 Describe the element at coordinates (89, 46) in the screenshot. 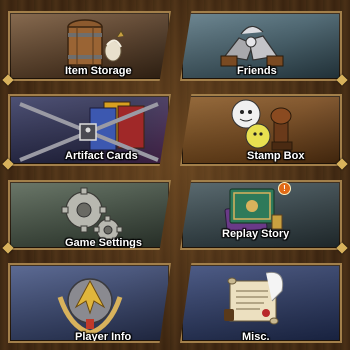

I see `item-storage-button: Item Storage` at that location.